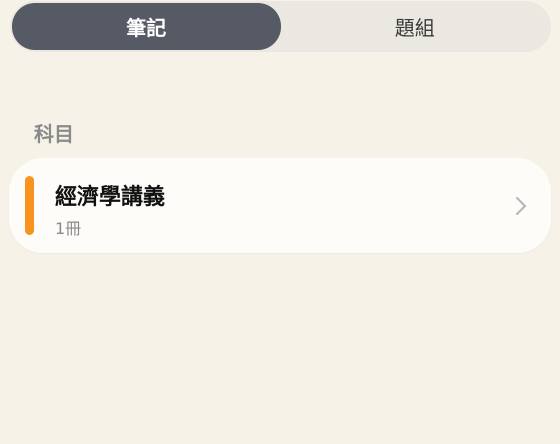 Image resolution: width=560 pixels, height=444 pixels. What do you see at coordinates (54, 134) in the screenshot?
I see `section-title-subjects: 科目` at bounding box center [54, 134].